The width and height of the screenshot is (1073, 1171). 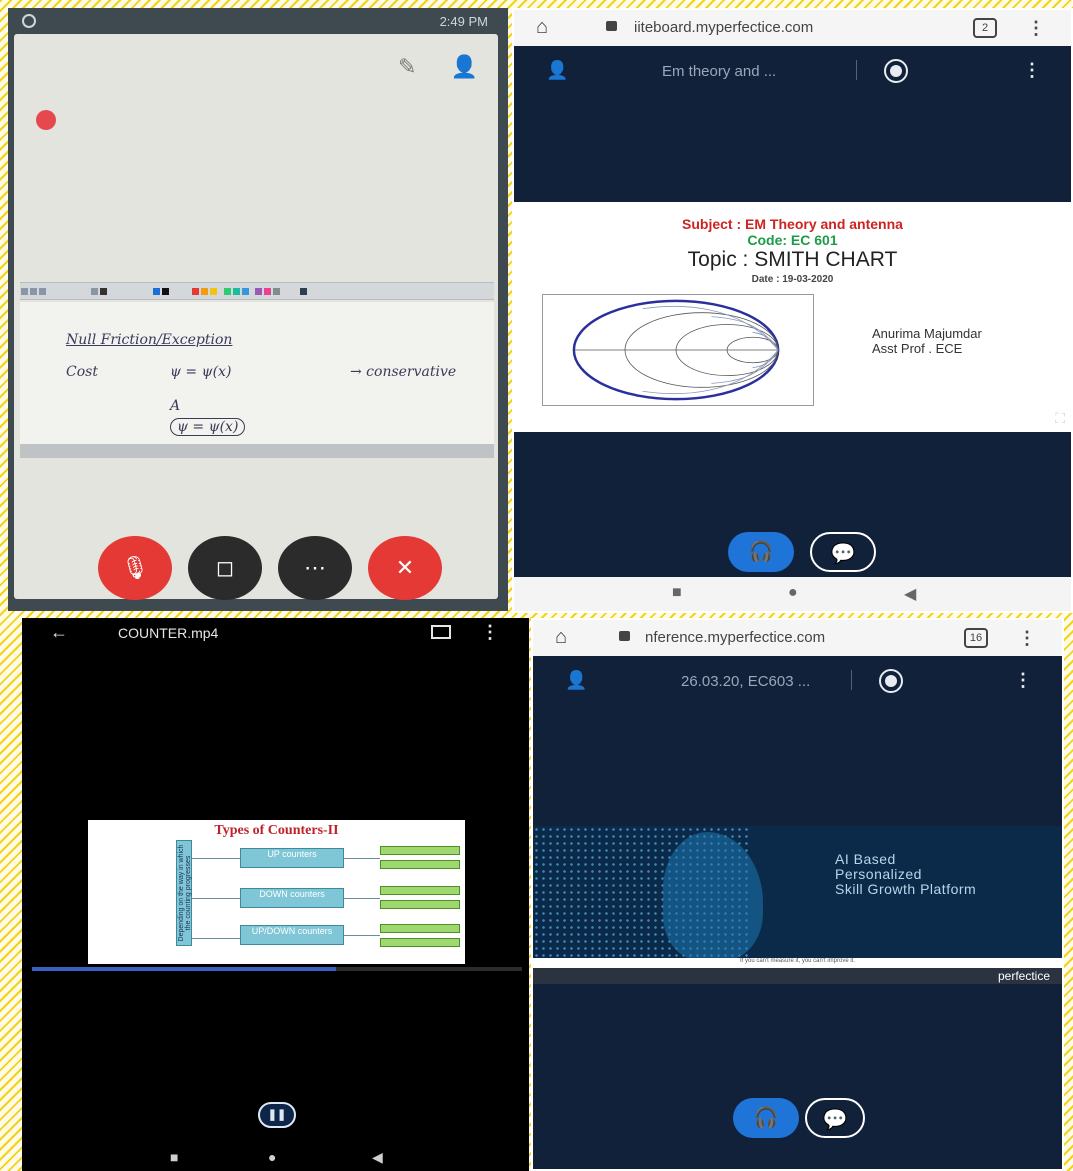 I want to click on video-top-bar: ← COUNTER.mp4 ⋮, so click(x=275, y=633).